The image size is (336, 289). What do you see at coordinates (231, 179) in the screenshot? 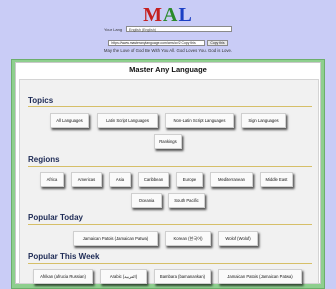
I see `region-button-mediterranean: Mediterranean` at bounding box center [231, 179].